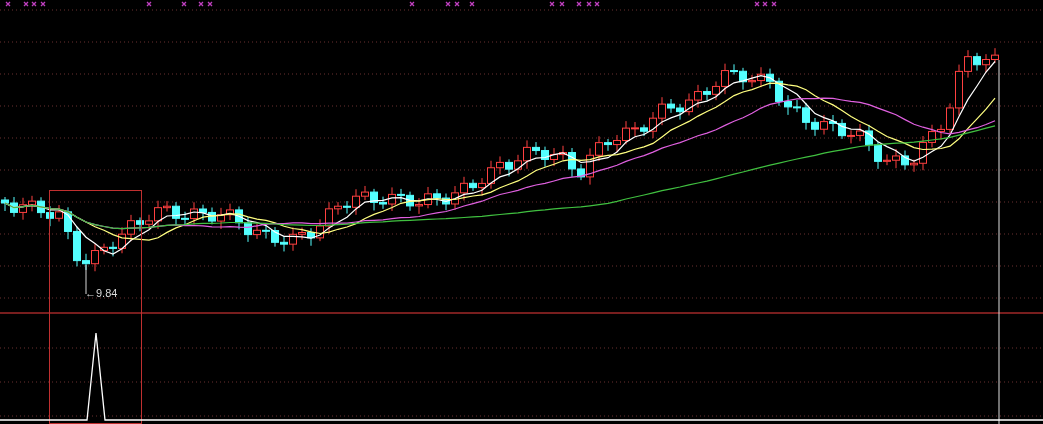 The image size is (1043, 424). I want to click on low-price-label: ←9.84, so click(101, 293).